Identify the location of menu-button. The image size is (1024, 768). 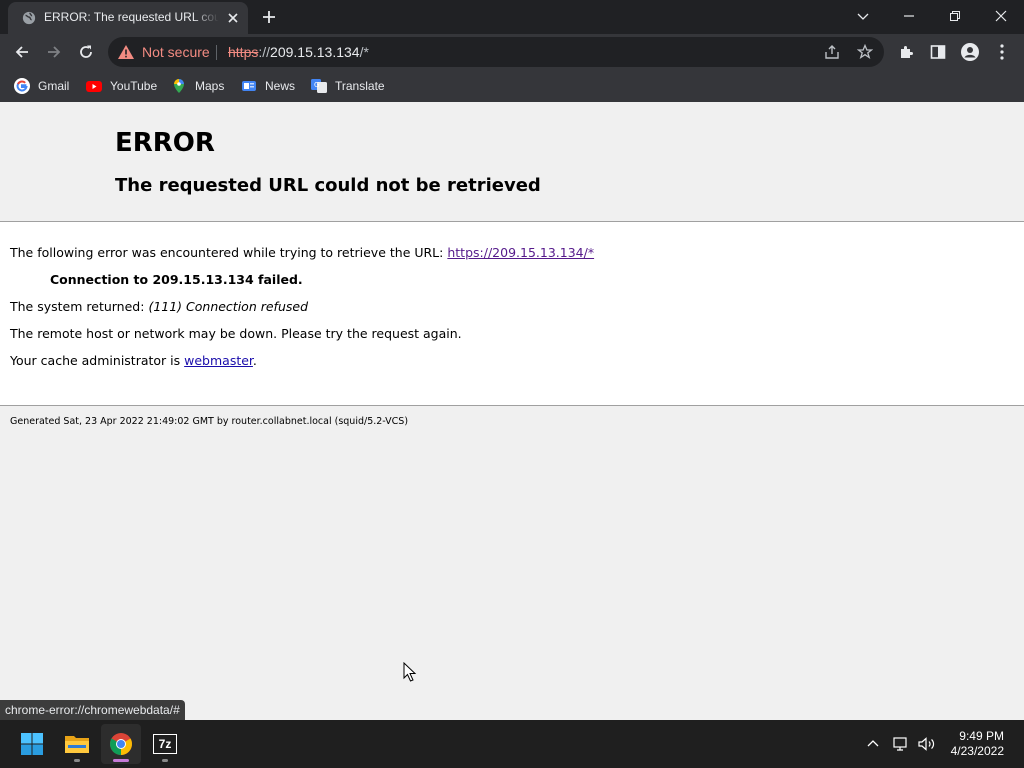
(1002, 52).